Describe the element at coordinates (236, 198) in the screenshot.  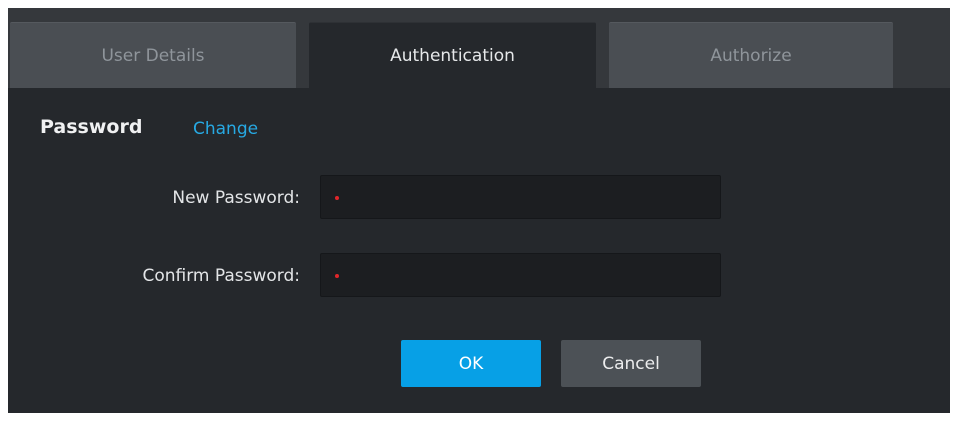
I see `new-password-label: New Password:` at that location.